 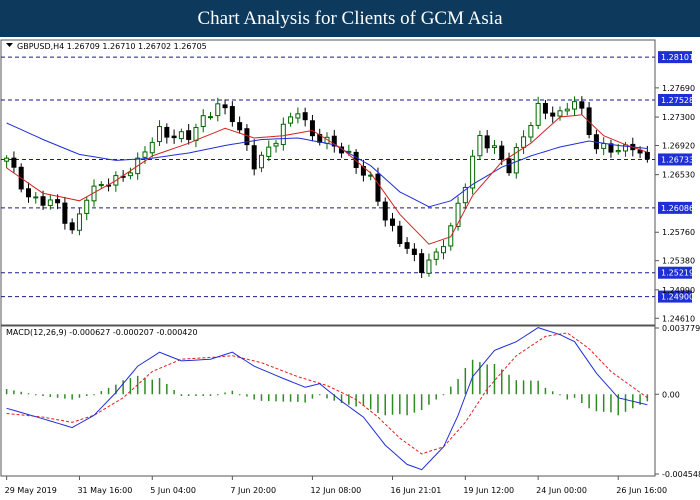 I want to click on level-tag-label: 1.26086, so click(x=677, y=208).